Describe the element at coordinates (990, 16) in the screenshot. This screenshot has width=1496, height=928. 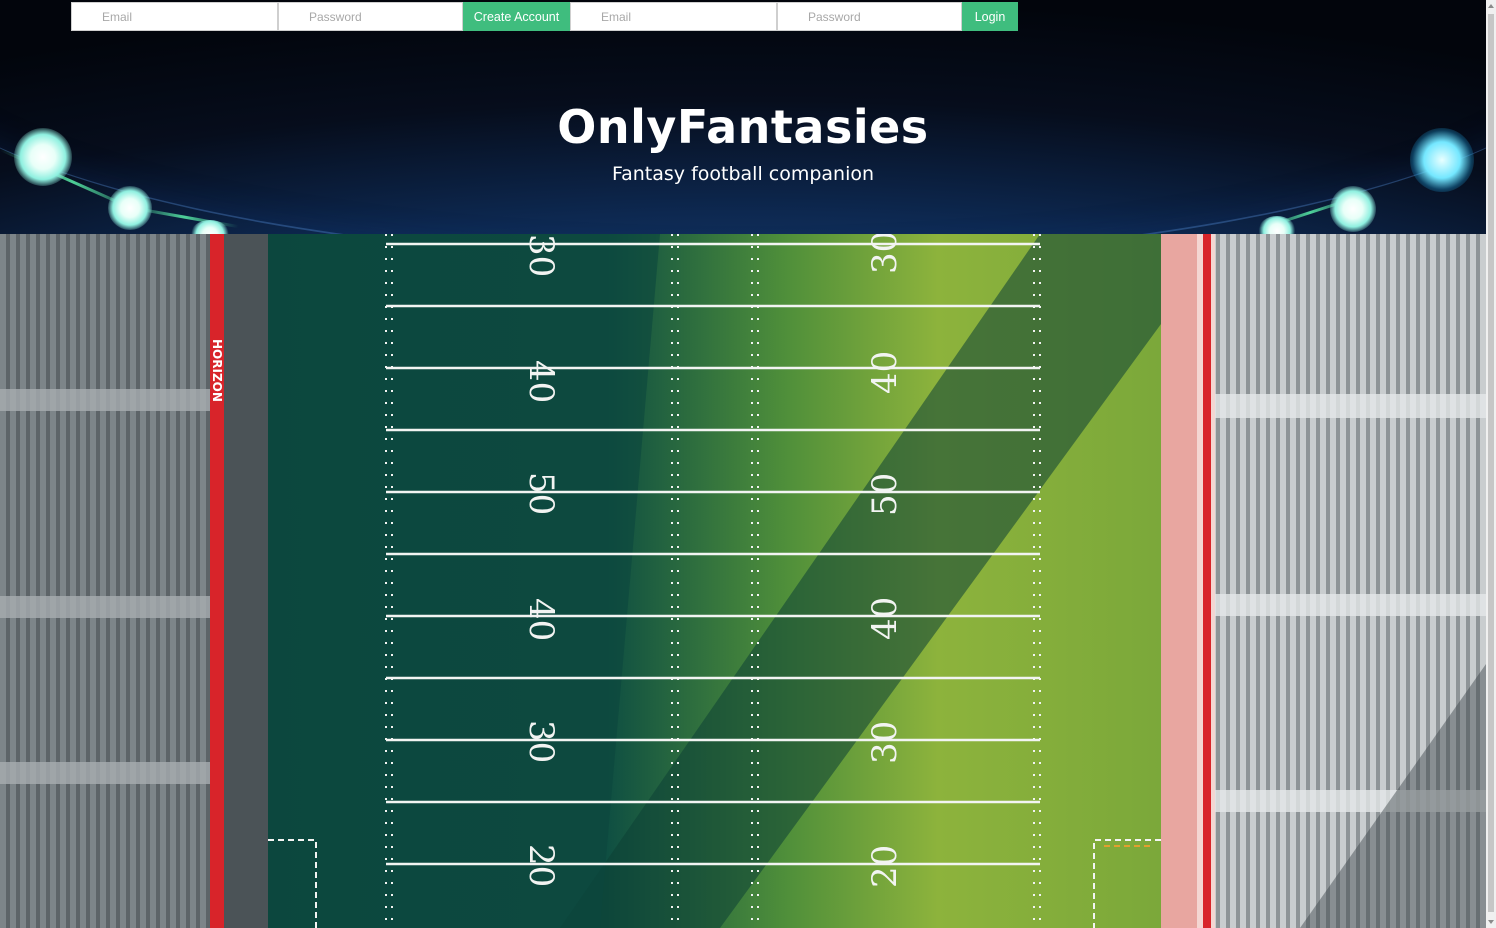
I see `login-button: Login` at that location.